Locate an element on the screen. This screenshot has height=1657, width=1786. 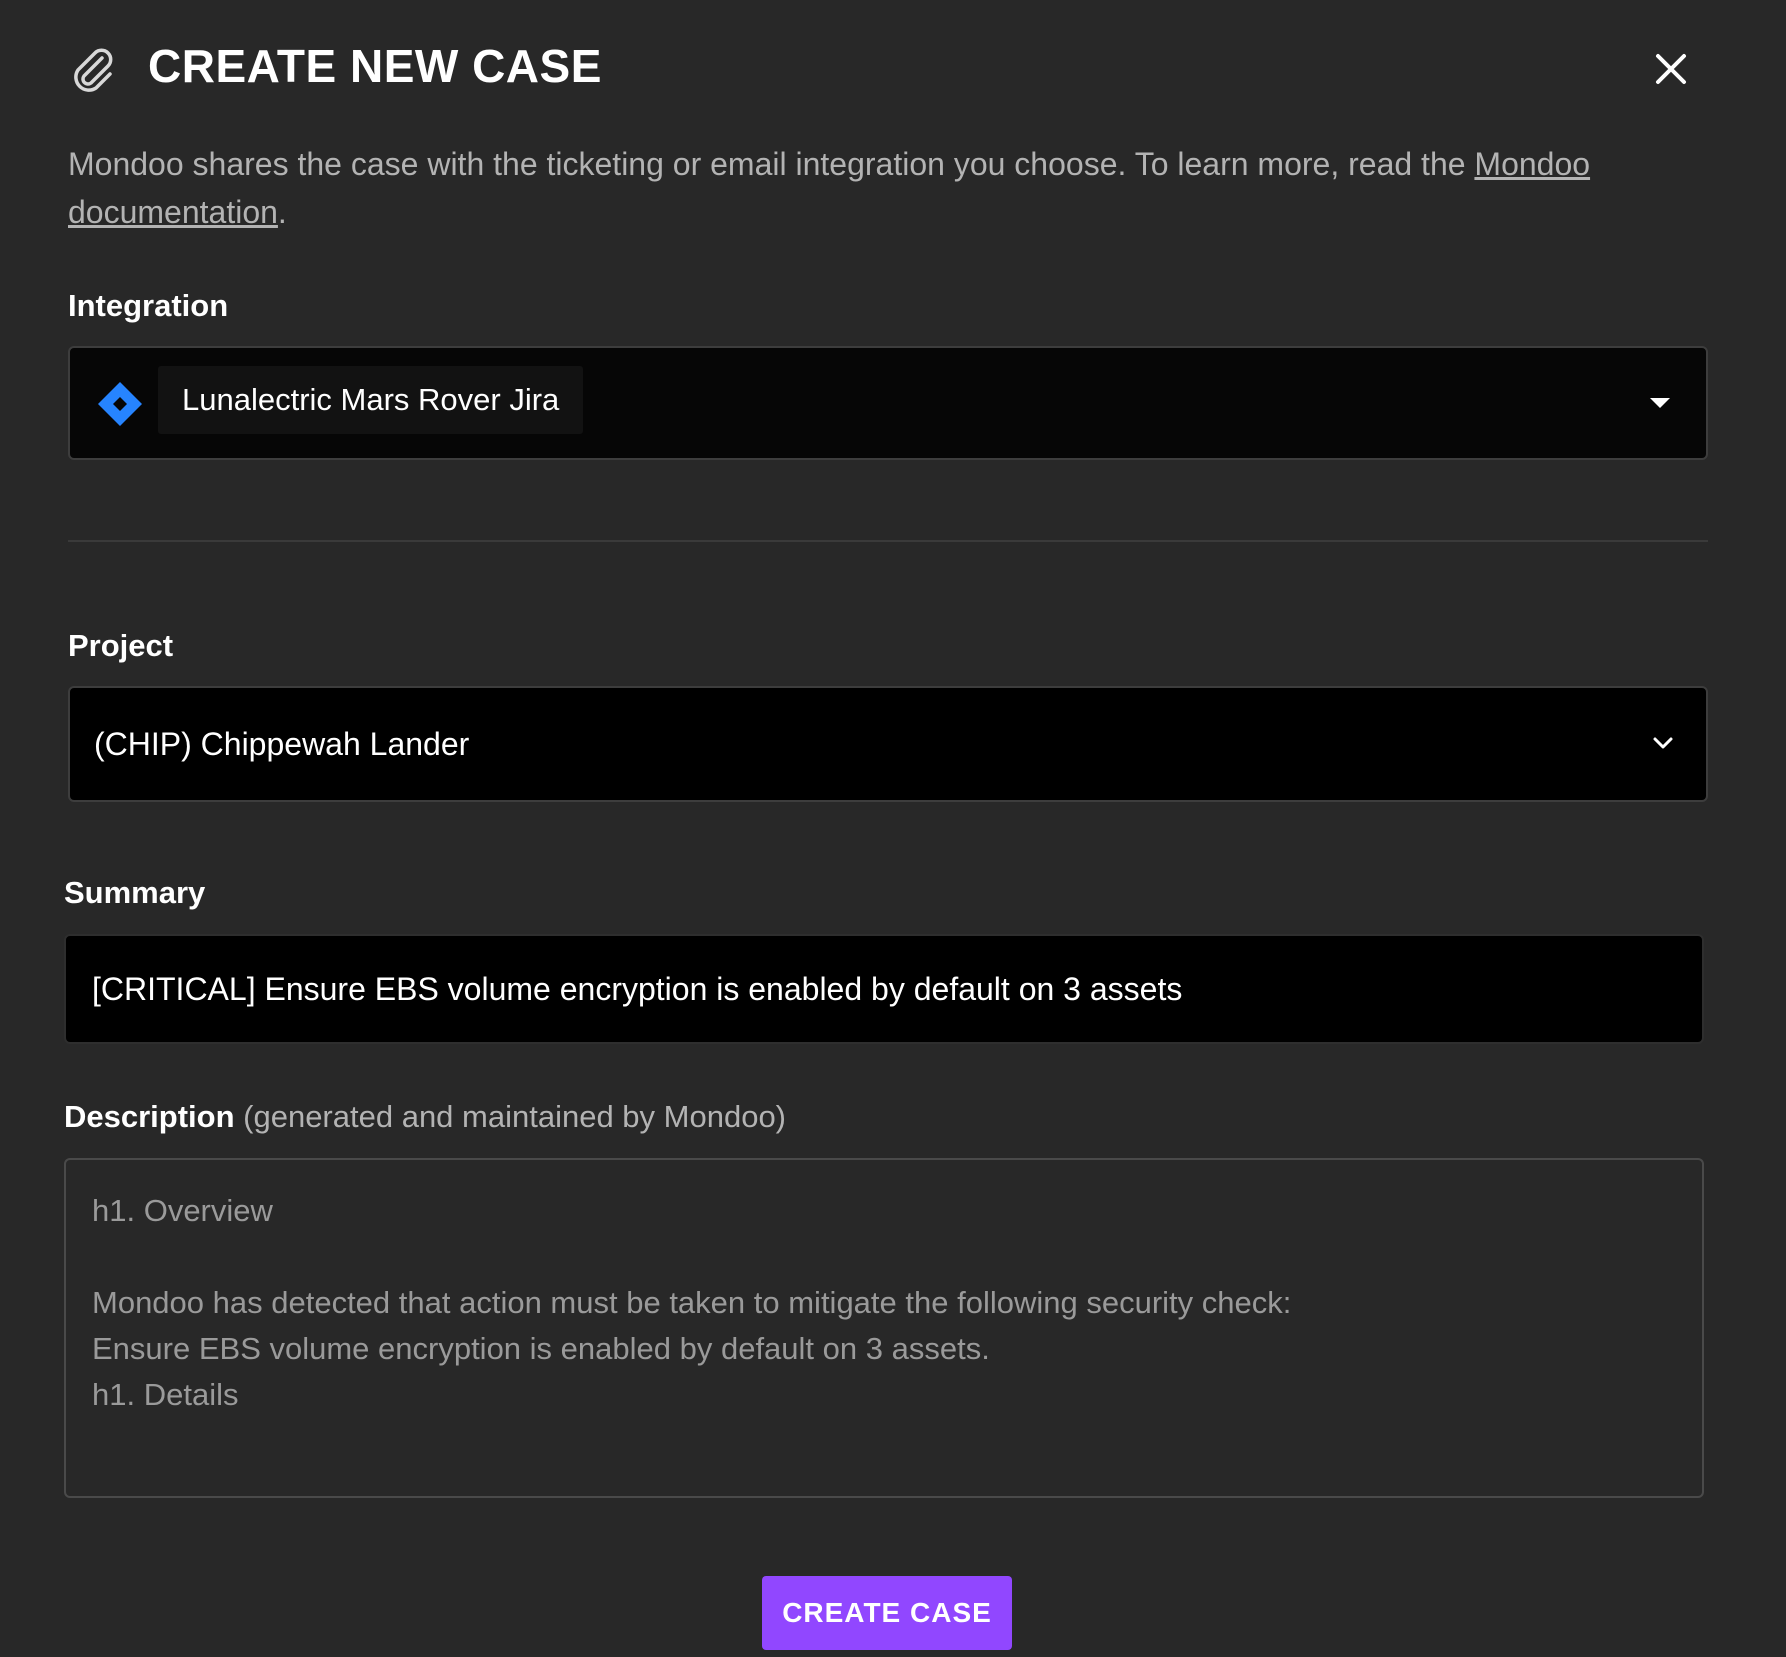
caret-down-icon is located at coordinates (1660, 403).